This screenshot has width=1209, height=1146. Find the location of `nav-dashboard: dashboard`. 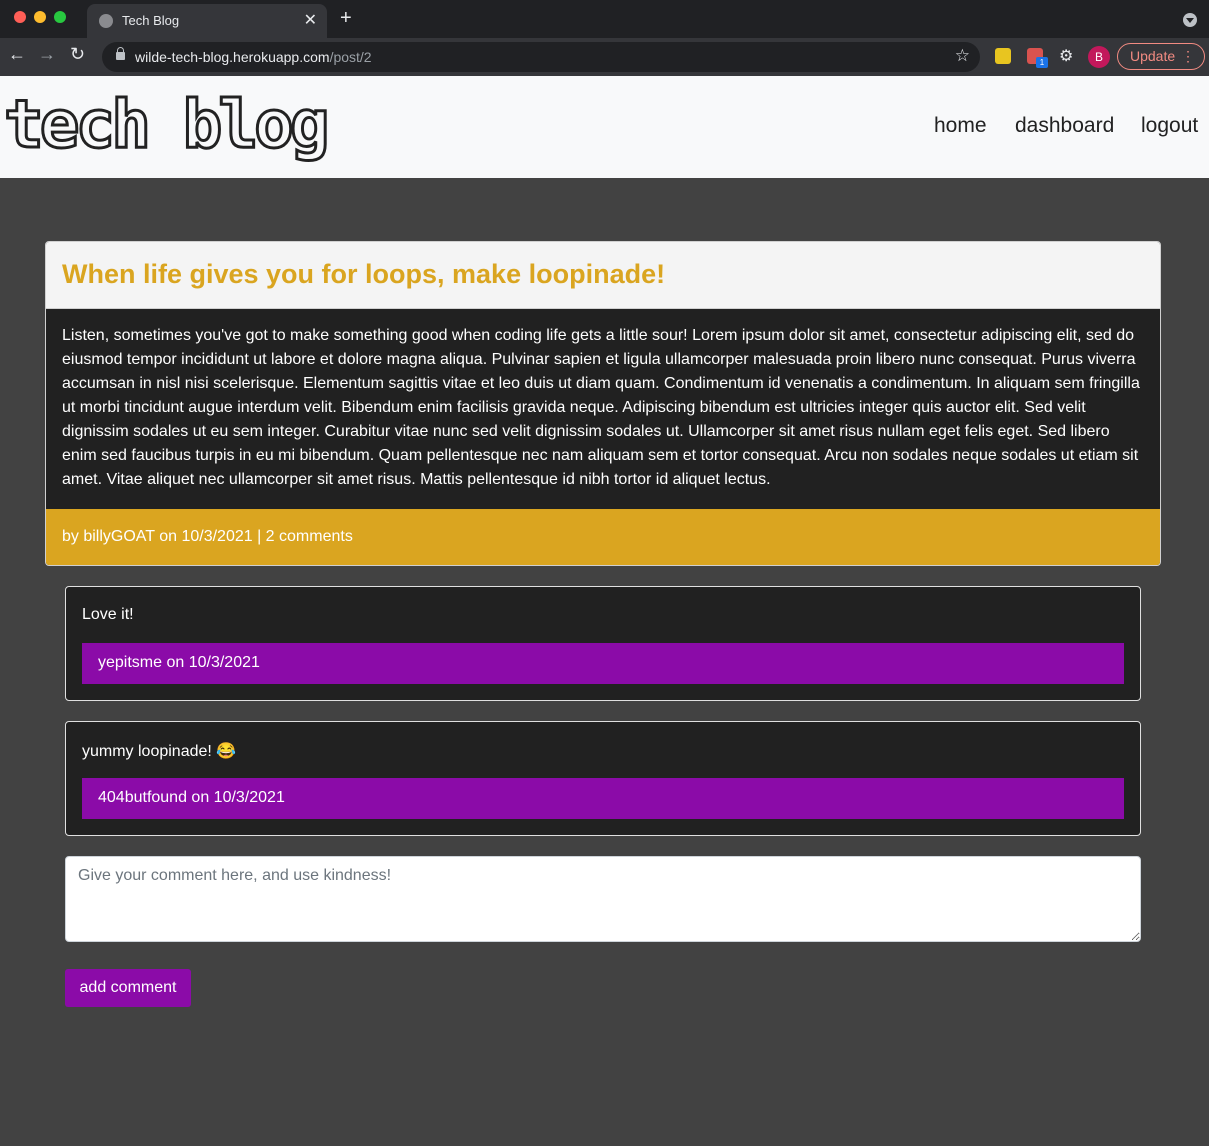

nav-dashboard: dashboard is located at coordinates (1064, 126).